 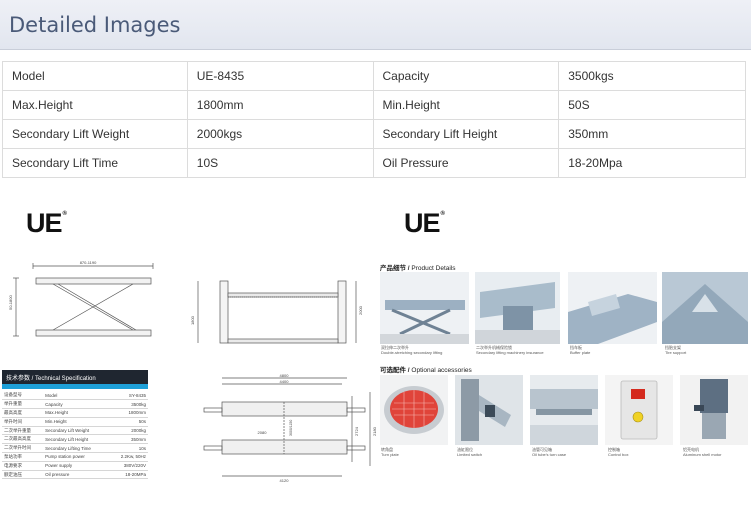 I want to click on spec-label: Secondary Lift Time, so click(x=95, y=163).